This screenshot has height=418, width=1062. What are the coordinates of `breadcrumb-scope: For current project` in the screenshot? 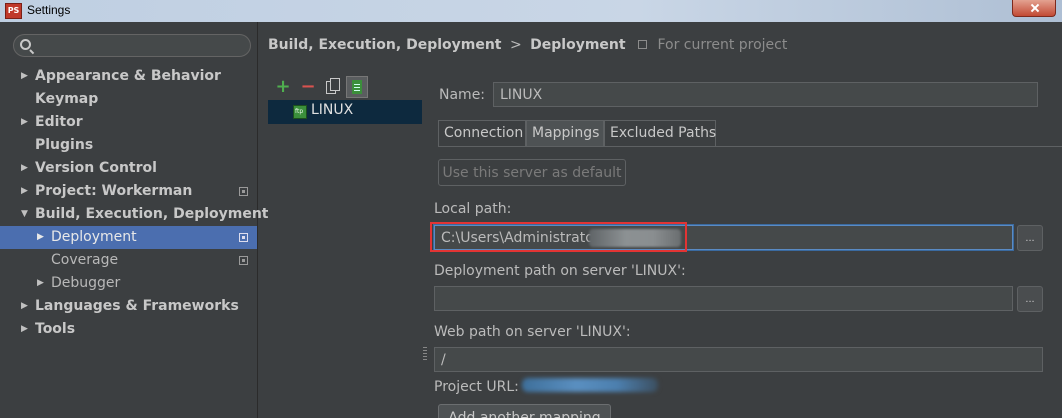 It's located at (722, 45).